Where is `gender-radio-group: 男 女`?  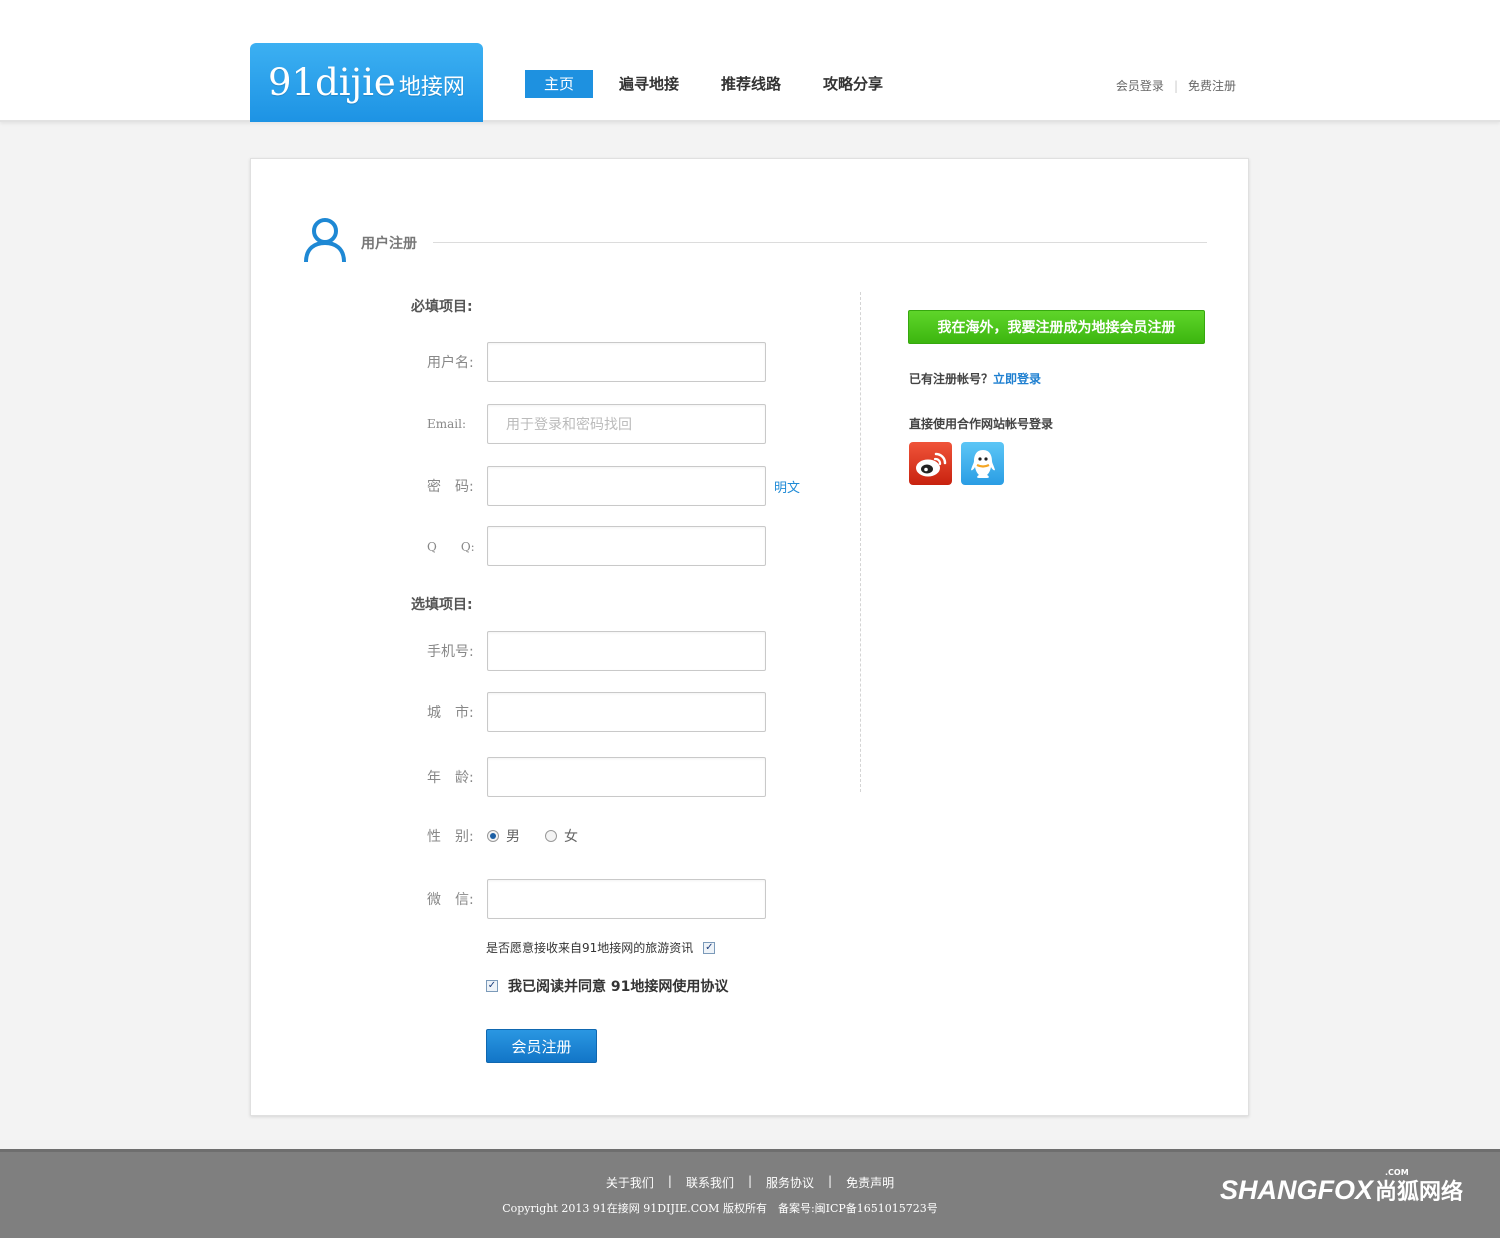
gender-radio-group: 男 女 is located at coordinates (545, 836).